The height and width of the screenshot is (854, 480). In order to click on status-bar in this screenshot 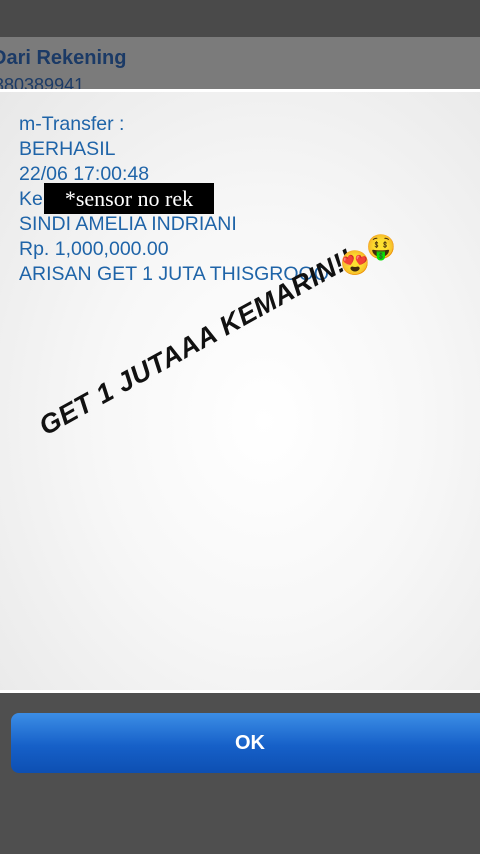, I will do `click(240, 18)`.